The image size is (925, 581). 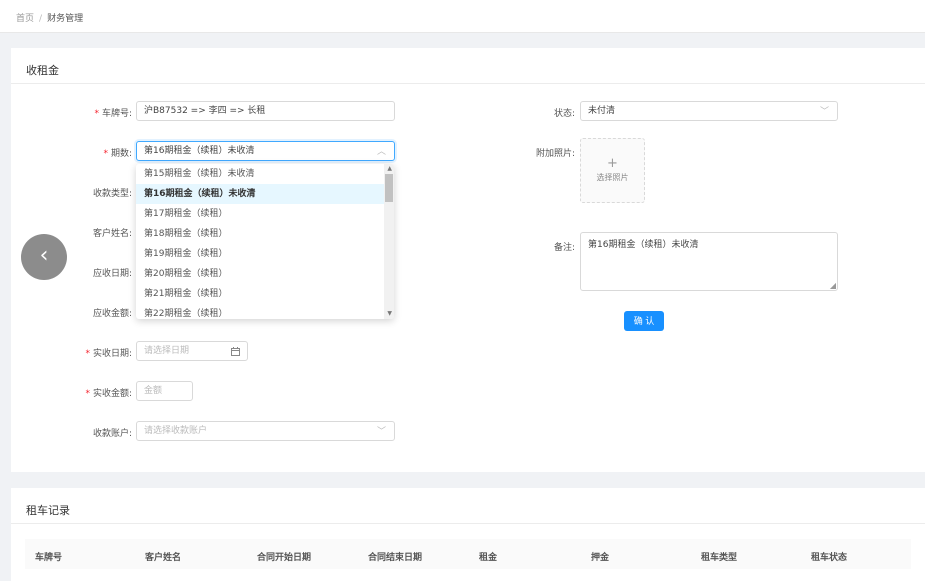 I want to click on period-select: 第16期租金（续租）未收清 ︿, so click(x=265, y=151).